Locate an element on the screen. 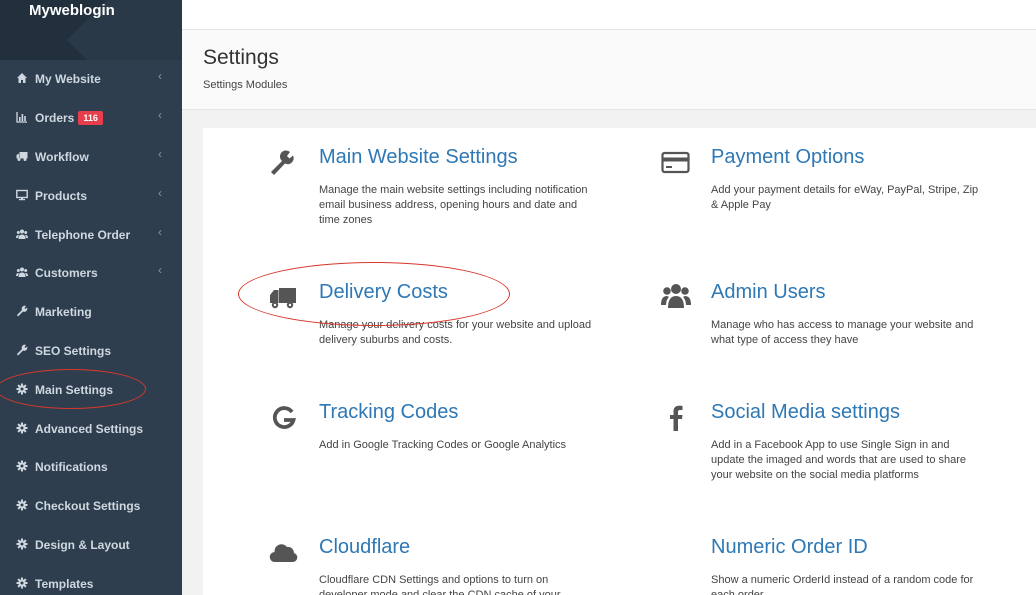 The height and width of the screenshot is (595, 1036). sidebar-item-my-website: My Website ‹ is located at coordinates (91, 79).